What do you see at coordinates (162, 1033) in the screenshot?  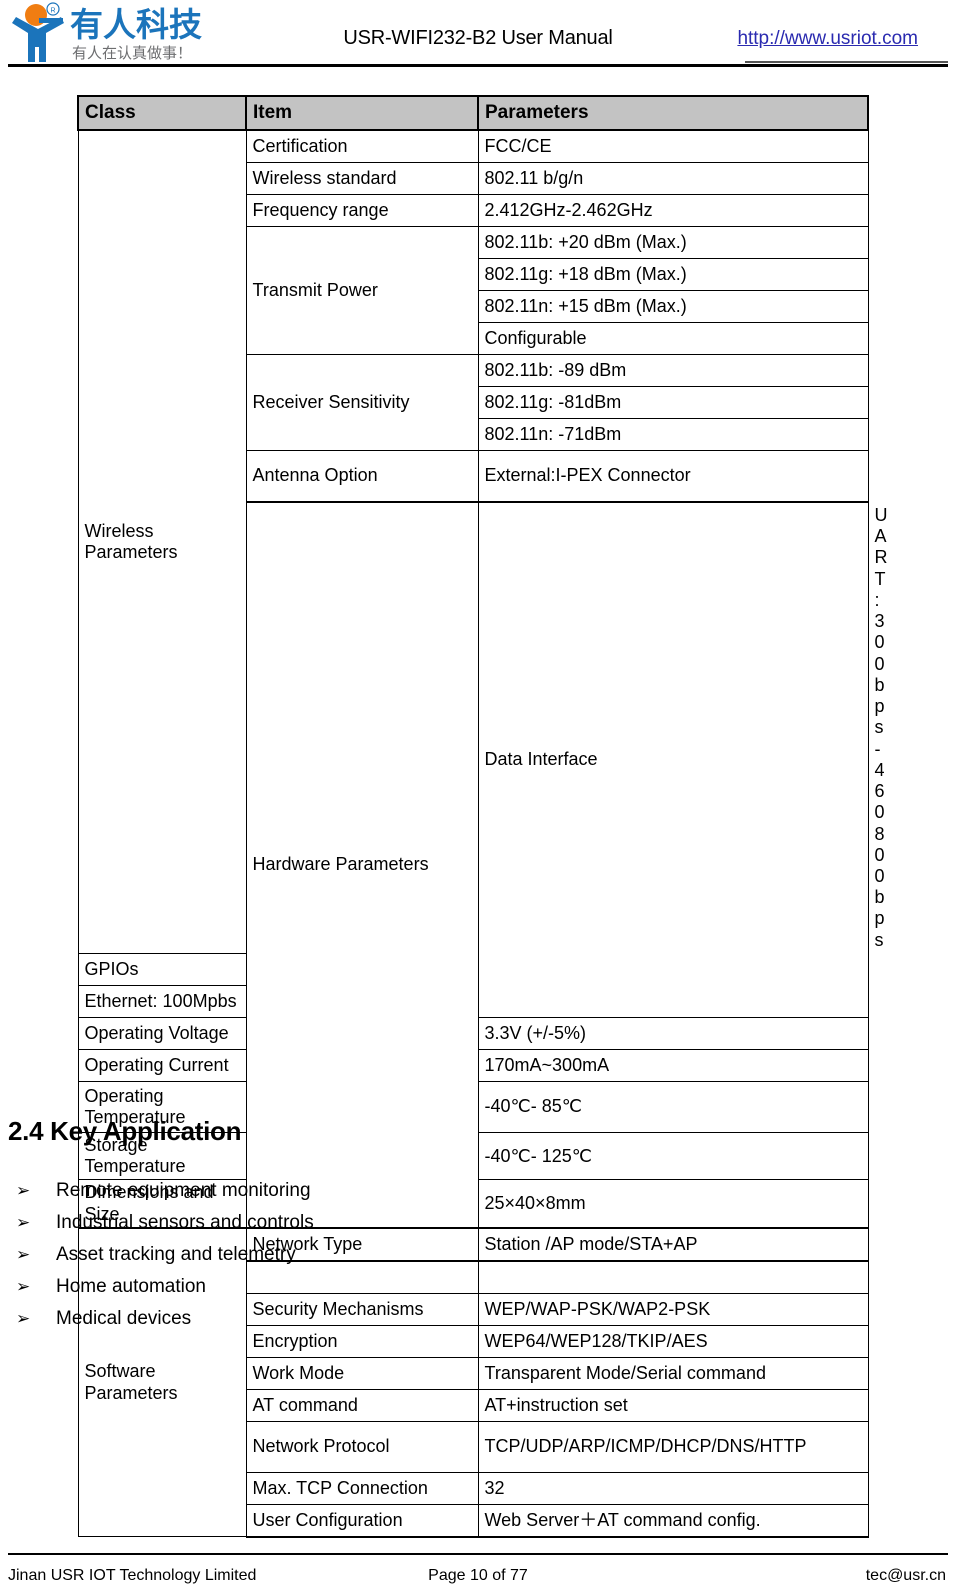 I see `item-cell: Operating Voltage` at bounding box center [162, 1033].